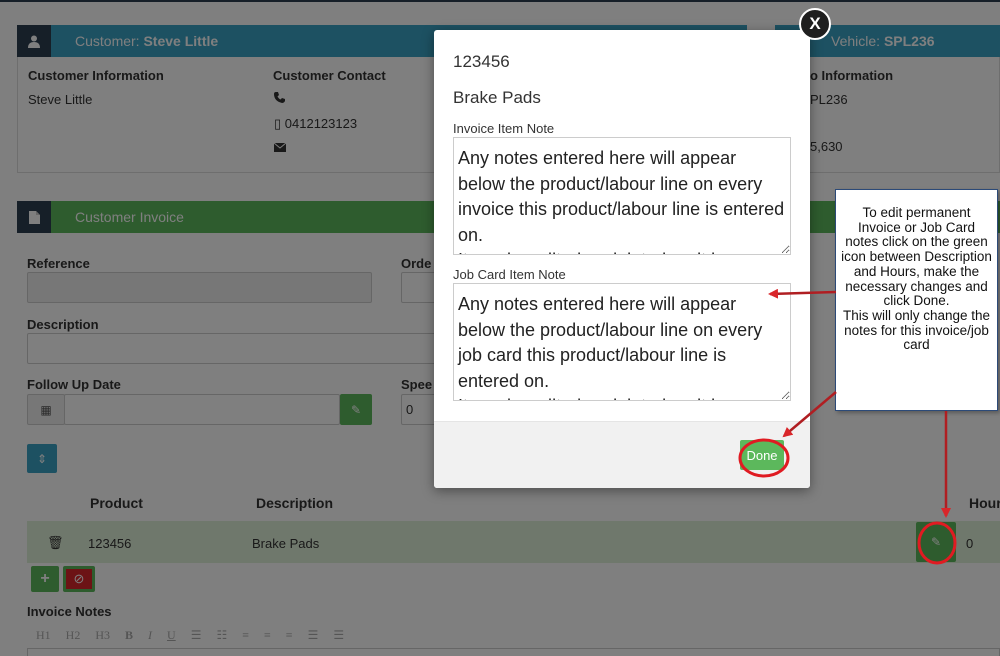  I want to click on annotation-overlay, so click(847, 426).